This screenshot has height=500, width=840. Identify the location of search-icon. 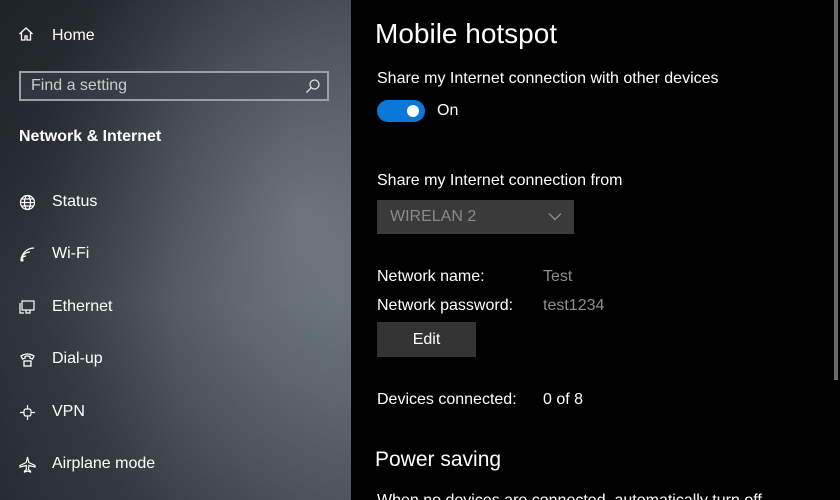
(313, 86).